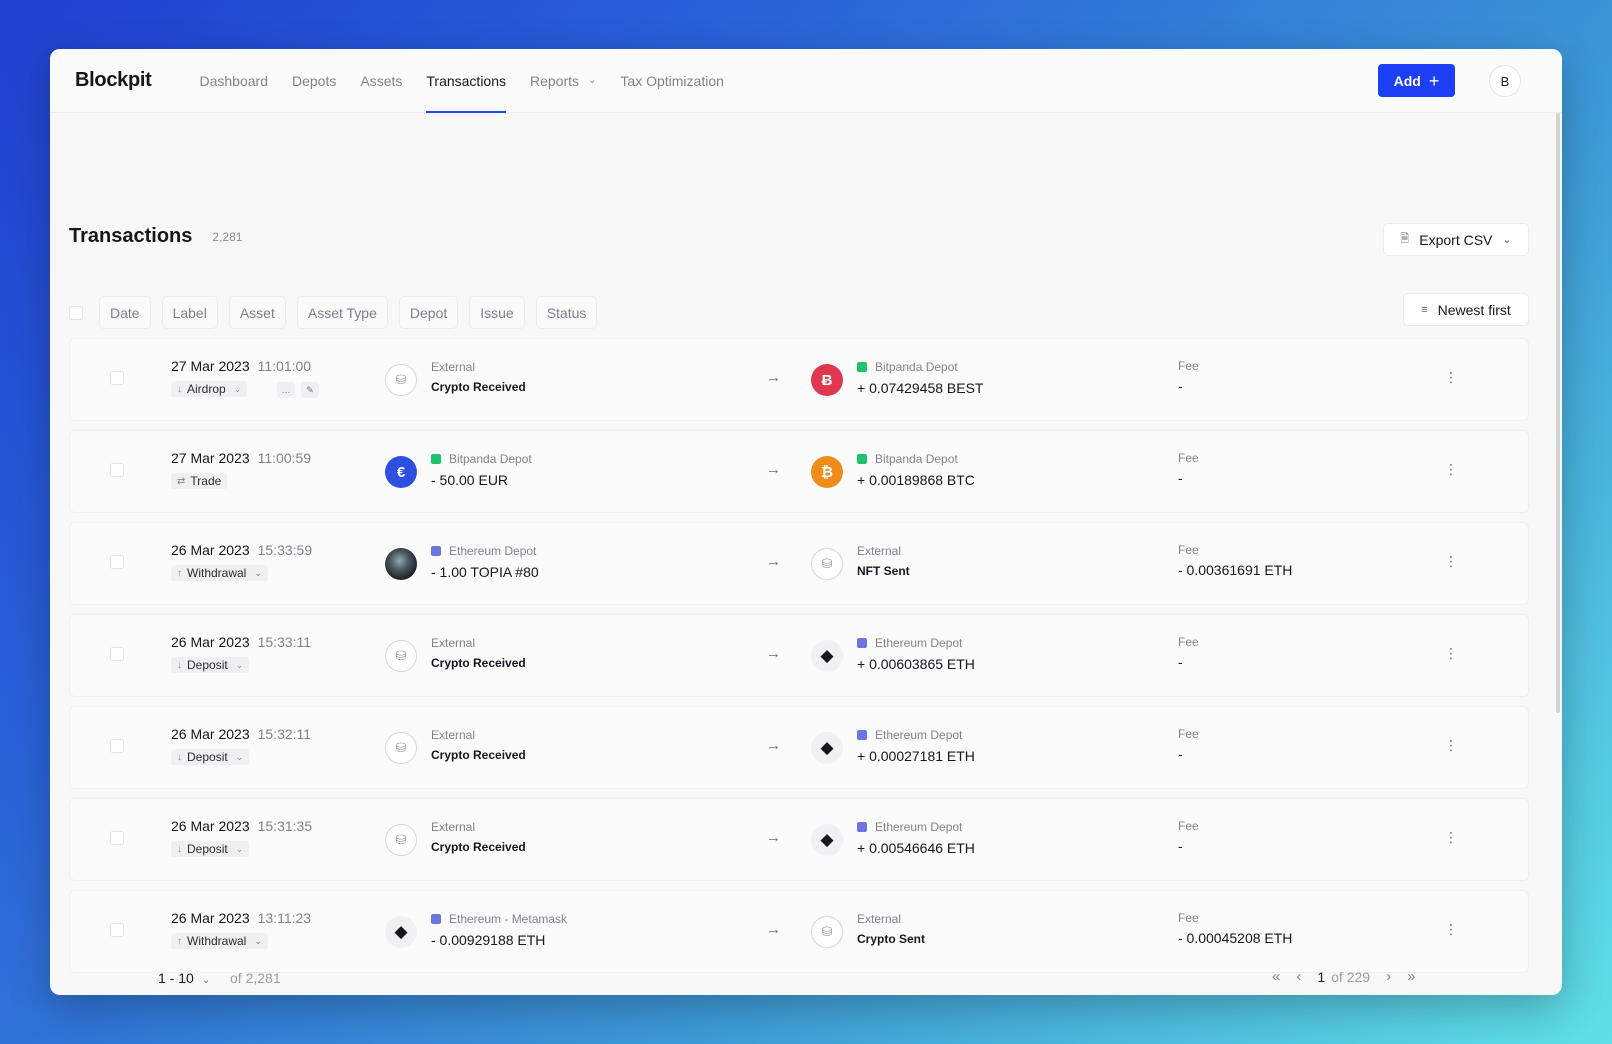 The image size is (1612, 1044). I want to click on from-amount: - 0.00929188 ETH, so click(488, 940).